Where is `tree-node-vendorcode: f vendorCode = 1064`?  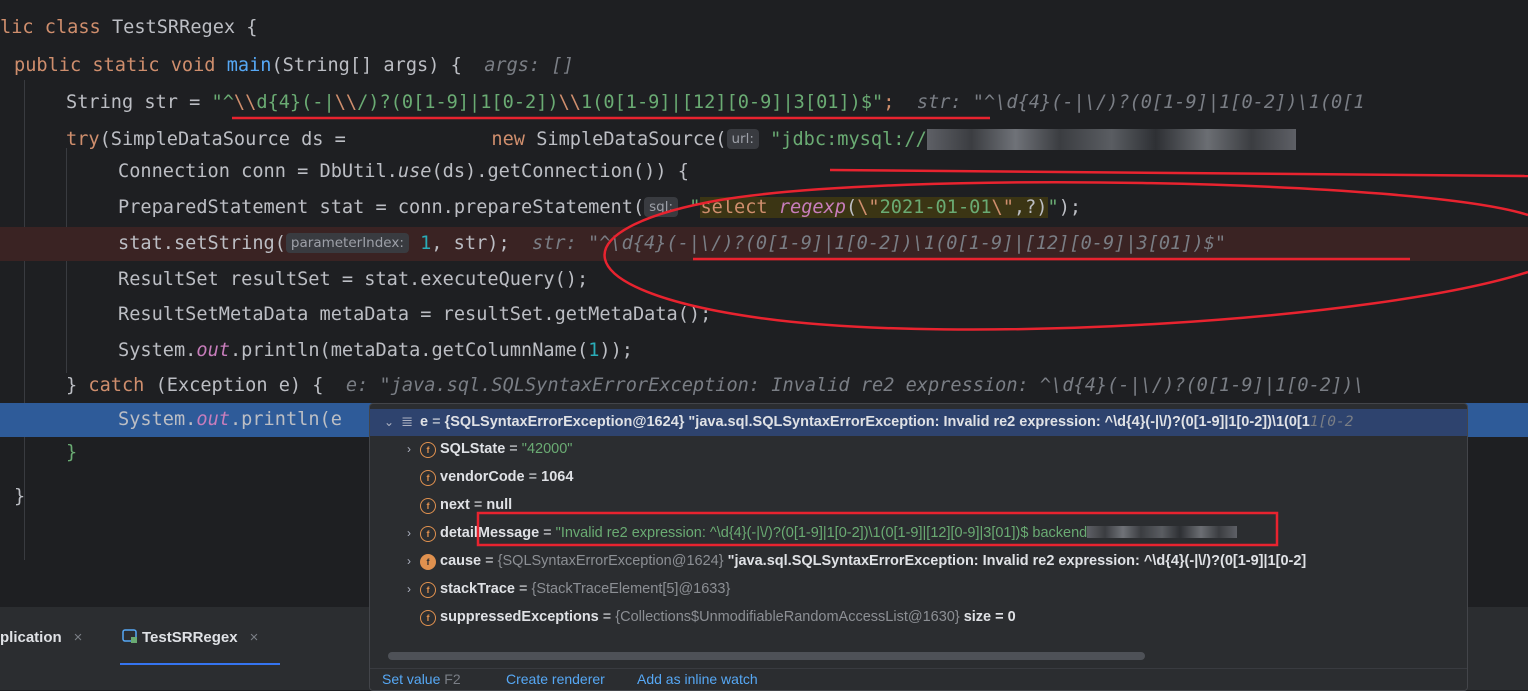
tree-node-vendorcode: f vendorCode = 1064 is located at coordinates (918, 477).